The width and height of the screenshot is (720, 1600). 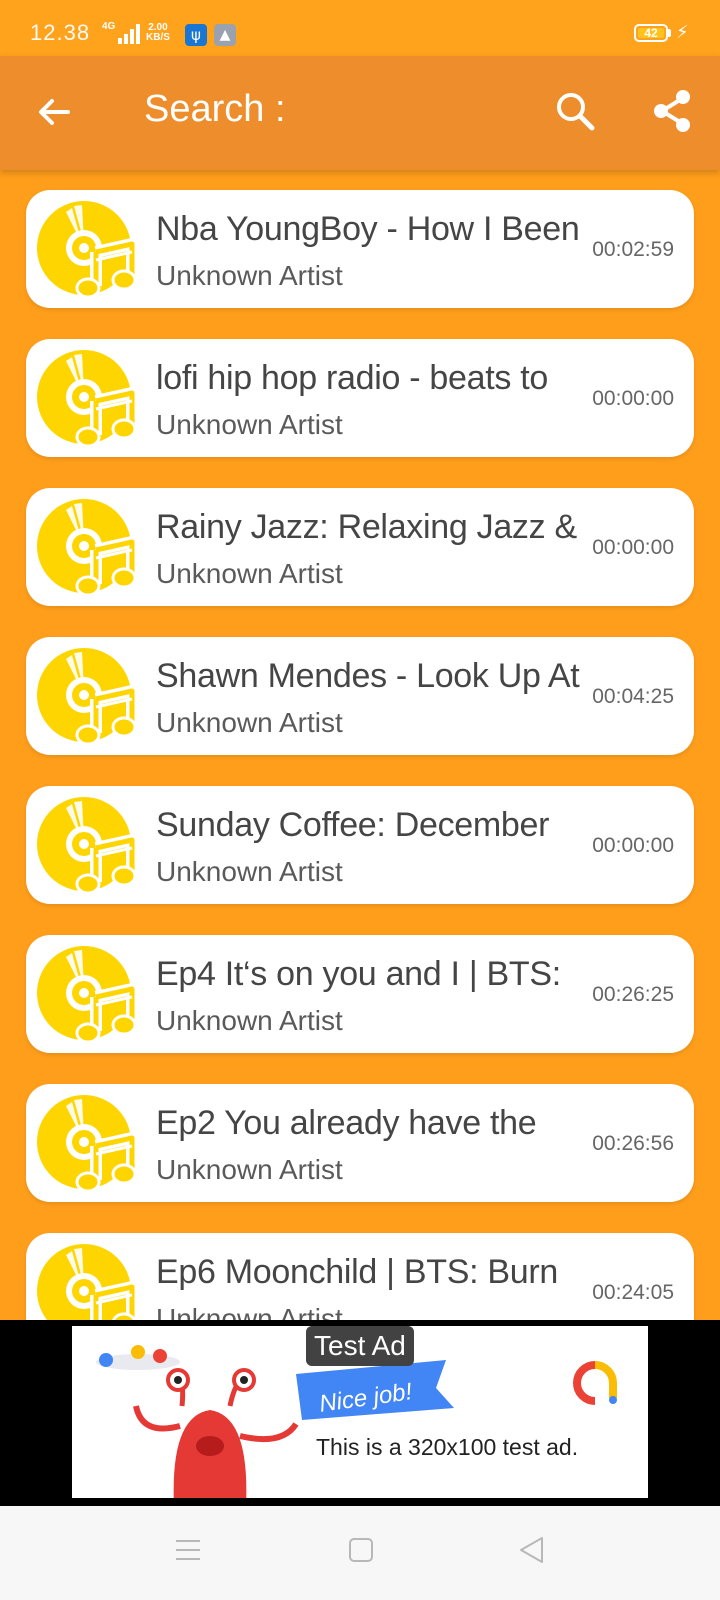 I want to click on track-title: Sunday Coffee: December, so click(x=353, y=825).